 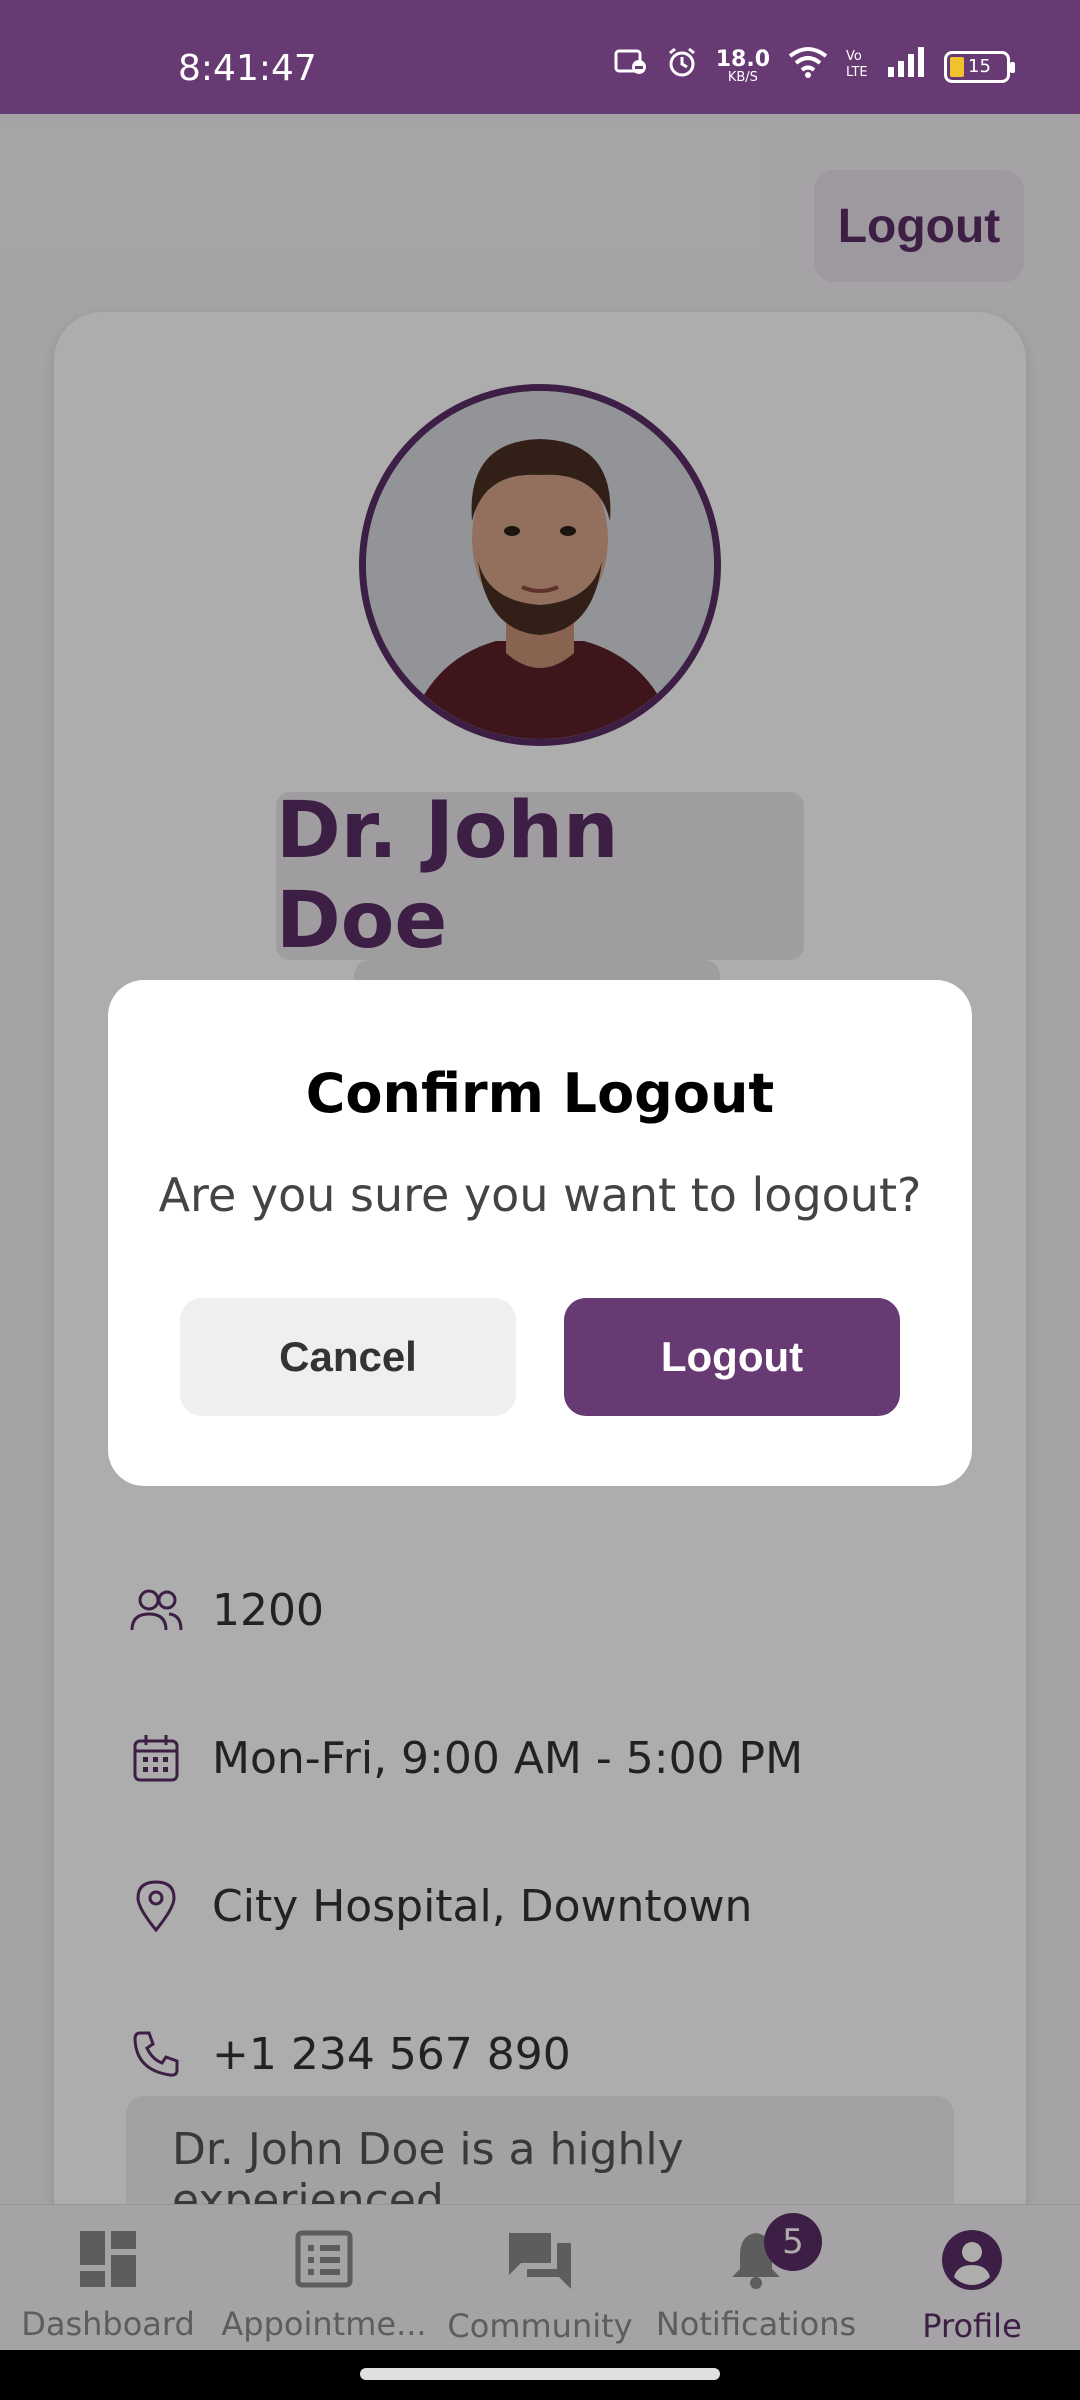 I want to click on gesture-bar, so click(x=540, y=2375).